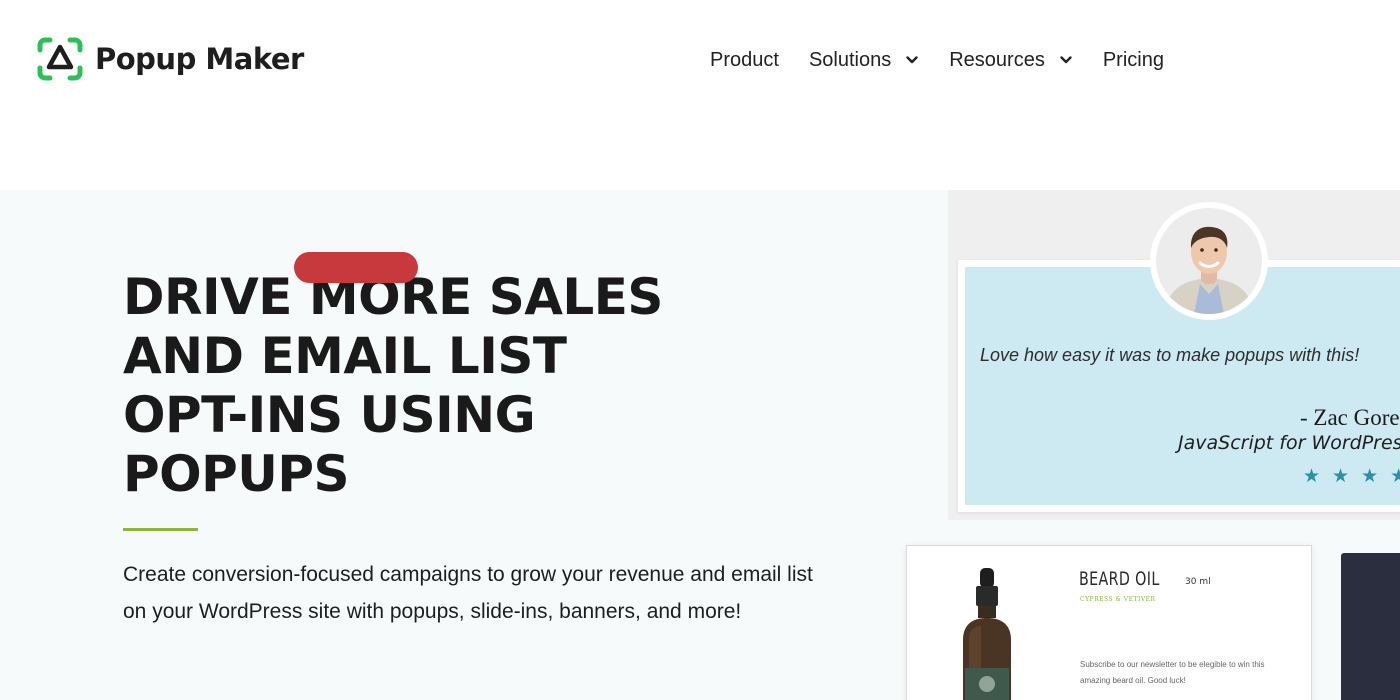  I want to click on avatar, so click(1209, 261).